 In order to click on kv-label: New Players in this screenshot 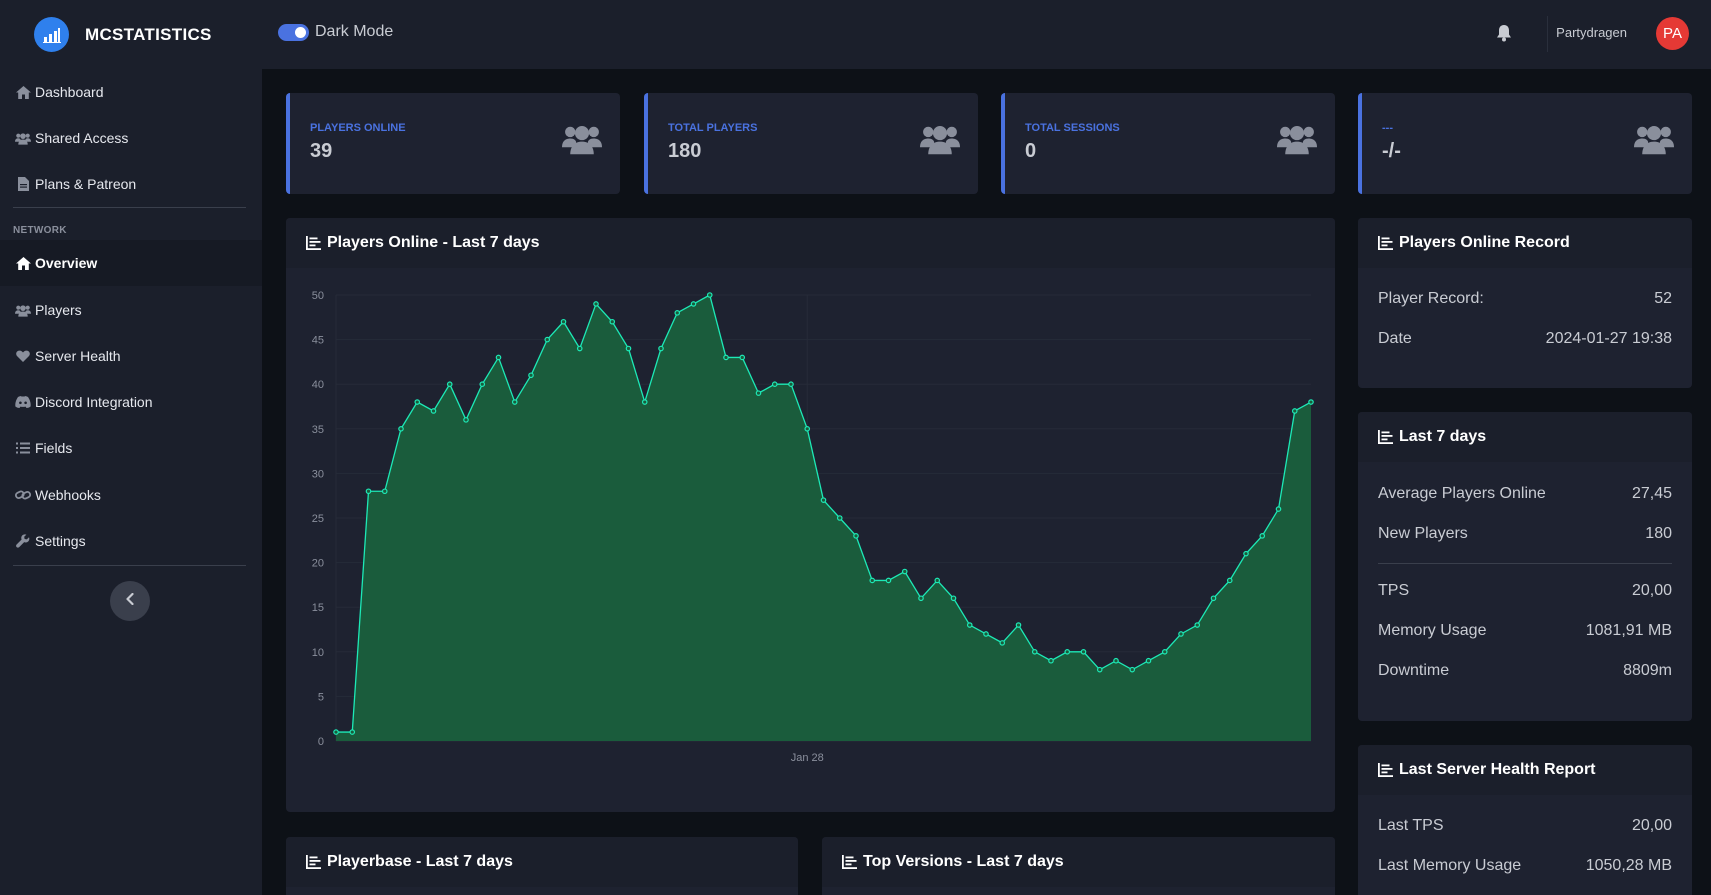, I will do `click(1423, 533)`.